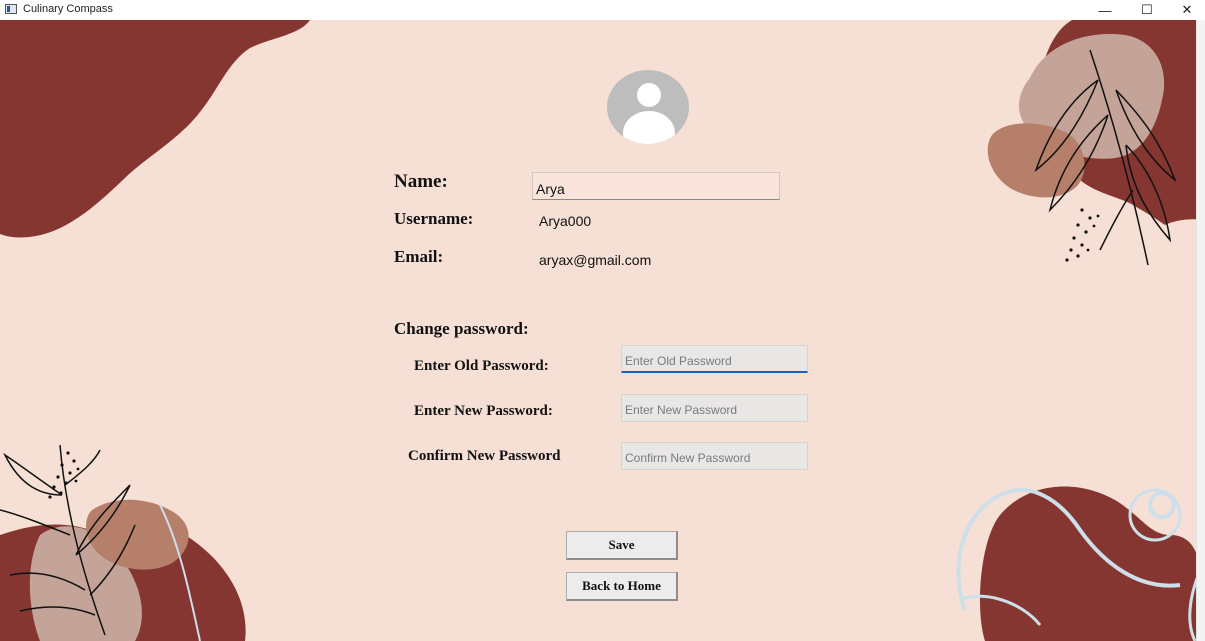  I want to click on app-icon, so click(11, 9).